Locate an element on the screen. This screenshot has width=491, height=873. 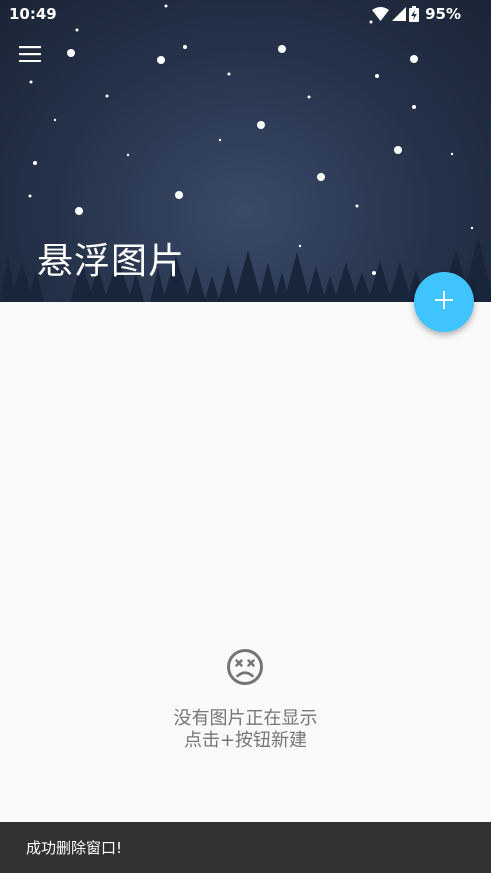
snackbar-message: 成功删除窗口! is located at coordinates (74, 848).